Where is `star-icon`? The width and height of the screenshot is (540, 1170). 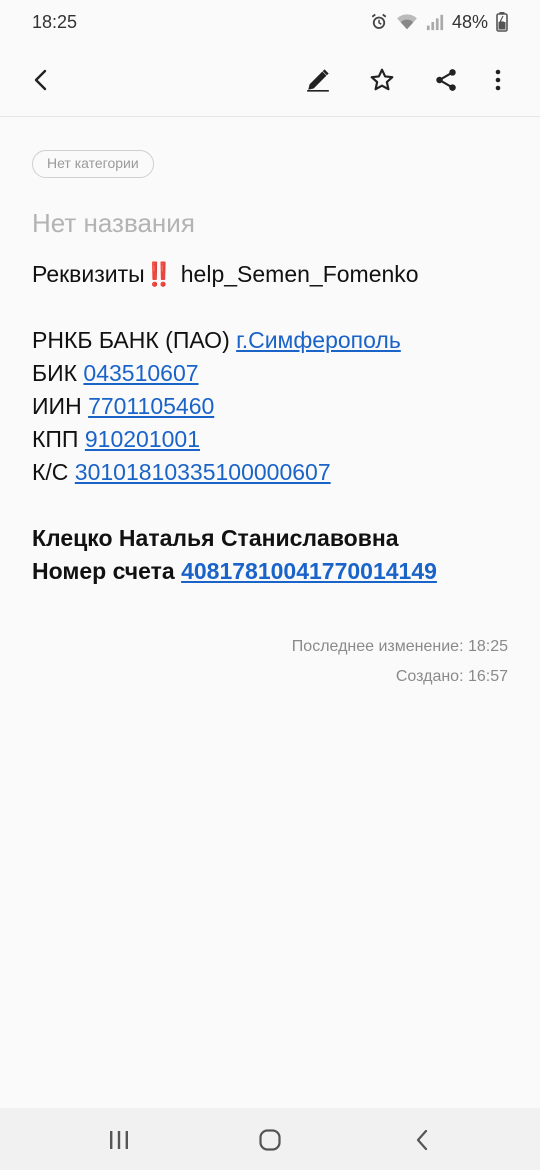 star-icon is located at coordinates (382, 79).